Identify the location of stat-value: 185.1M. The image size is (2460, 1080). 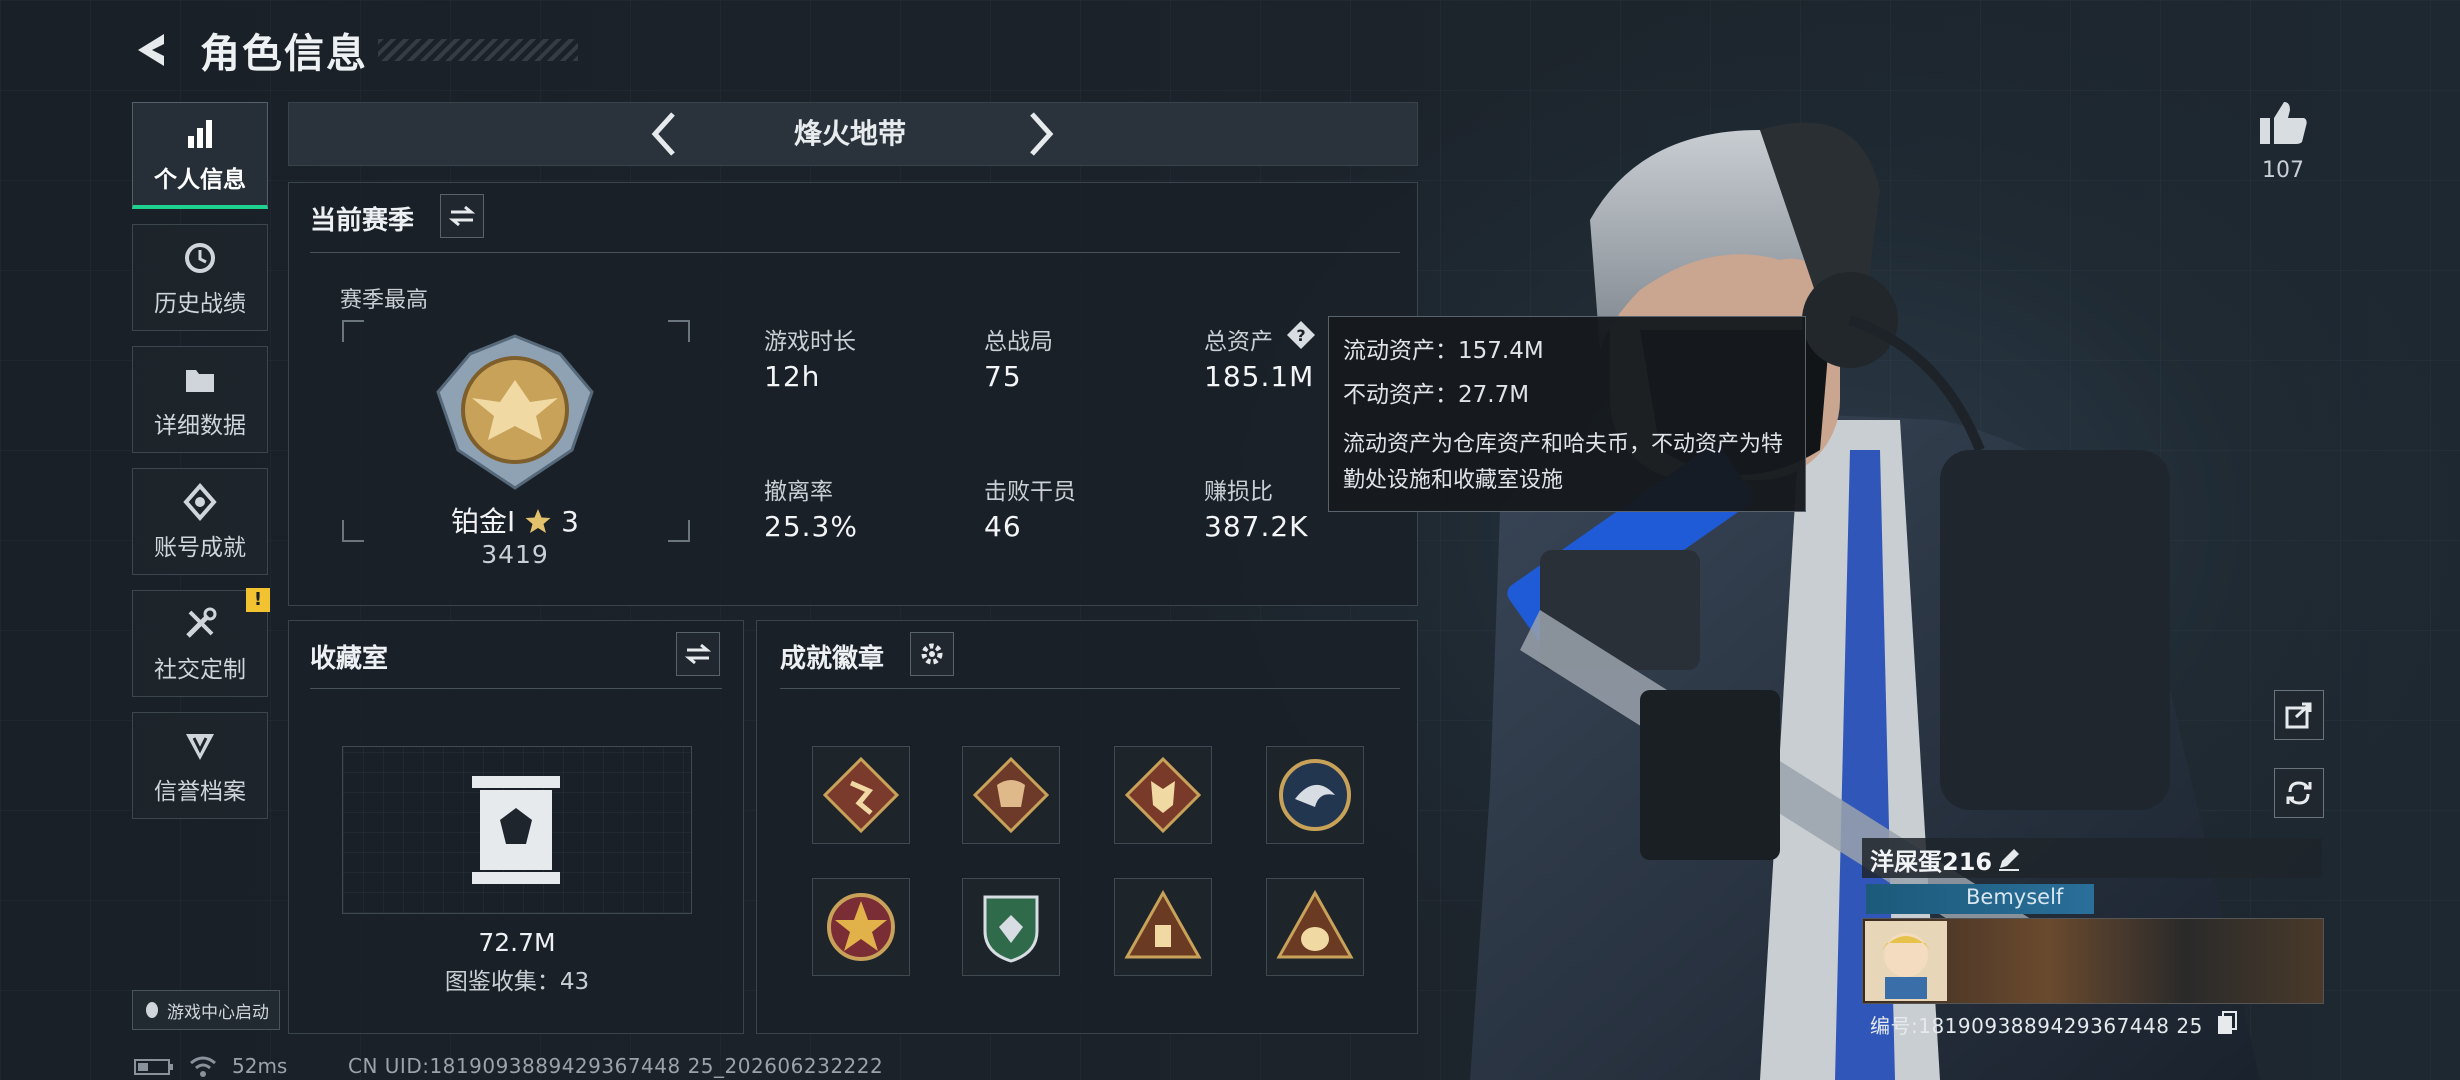
(1259, 376).